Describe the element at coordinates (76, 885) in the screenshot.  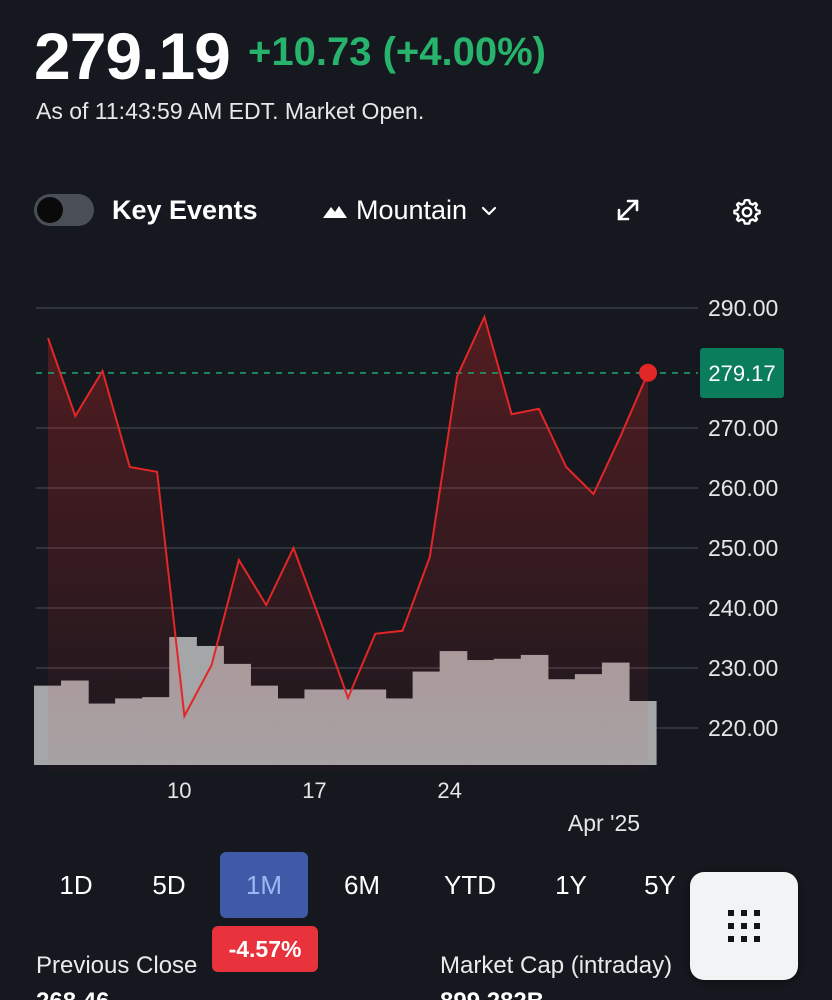
I see `range-tab-1d: 1D` at that location.